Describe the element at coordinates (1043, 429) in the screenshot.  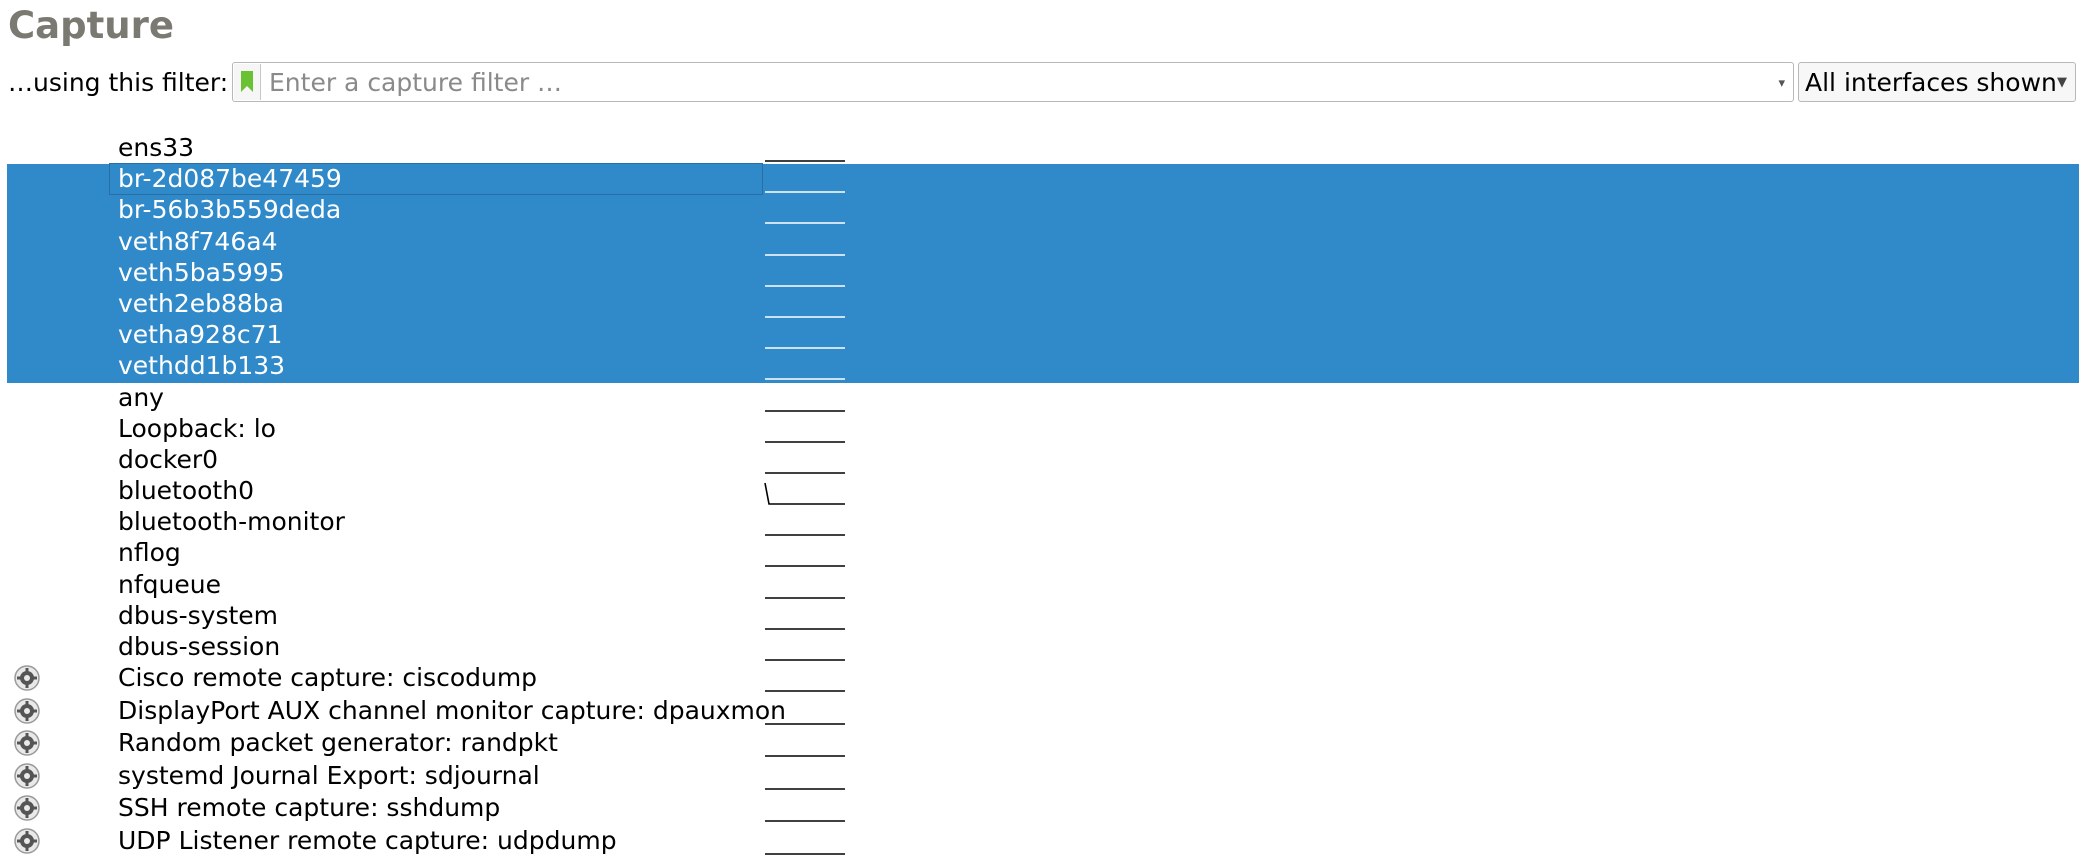
I see `interface-row: Loopback: lo` at that location.